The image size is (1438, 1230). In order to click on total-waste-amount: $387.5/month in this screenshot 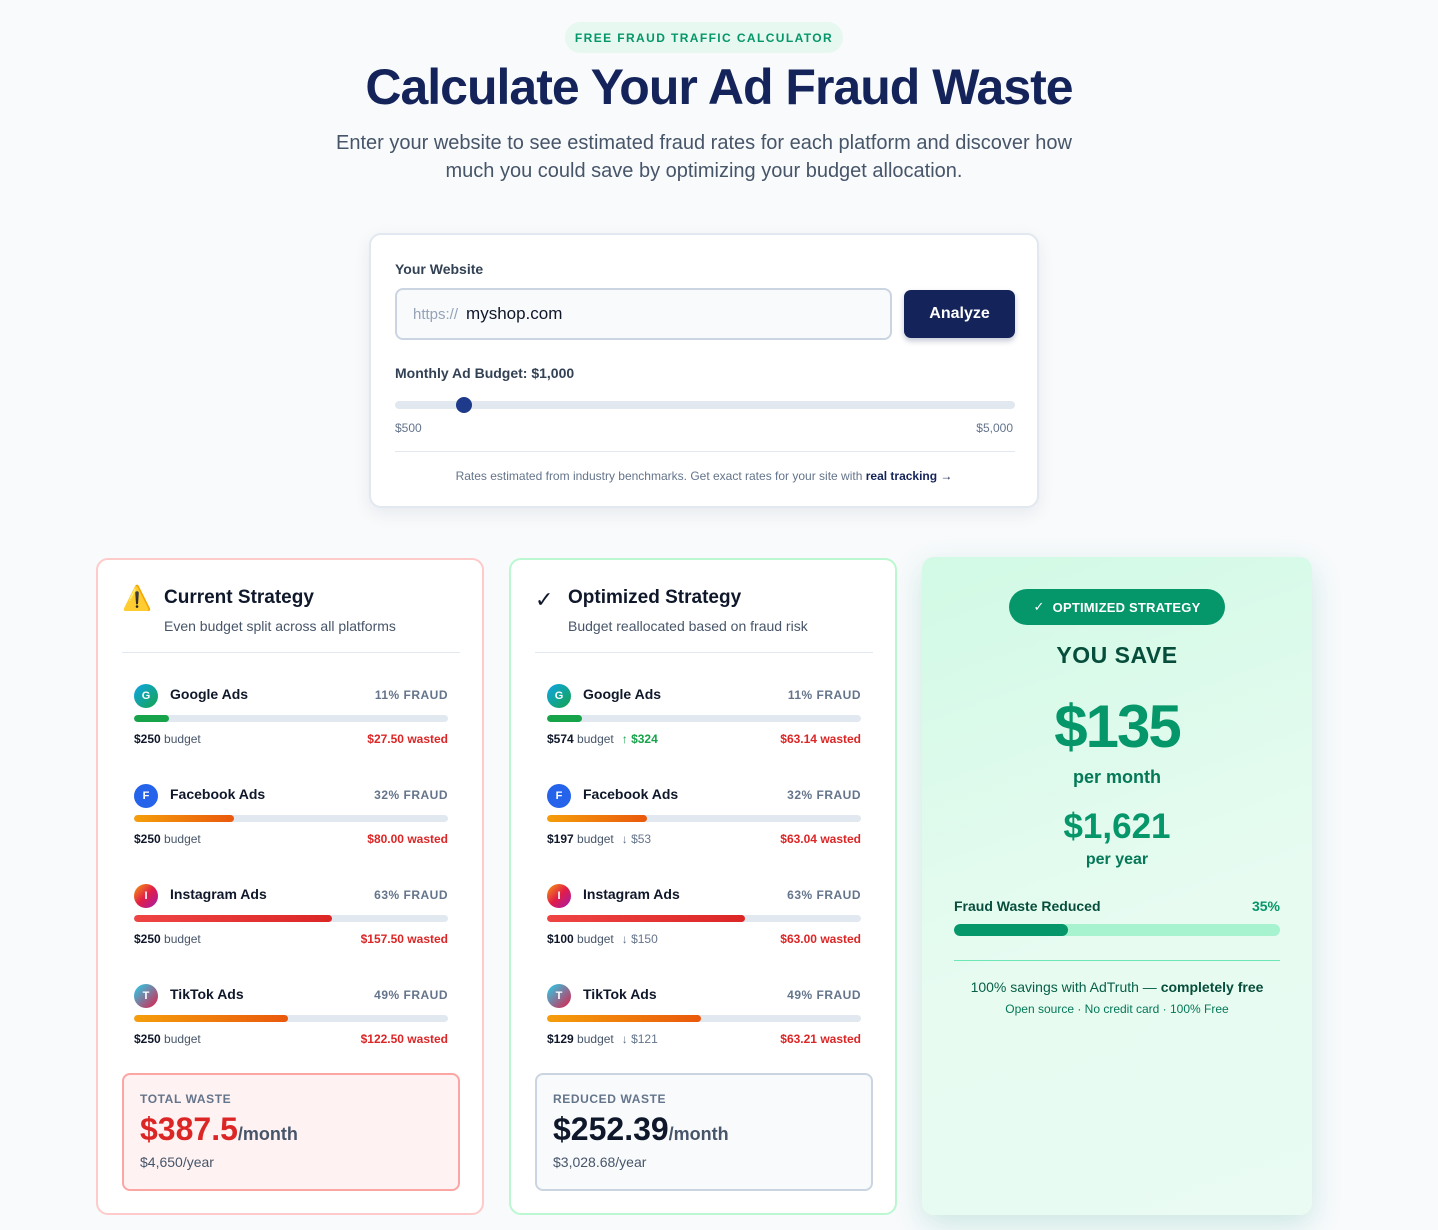, I will do `click(219, 1129)`.